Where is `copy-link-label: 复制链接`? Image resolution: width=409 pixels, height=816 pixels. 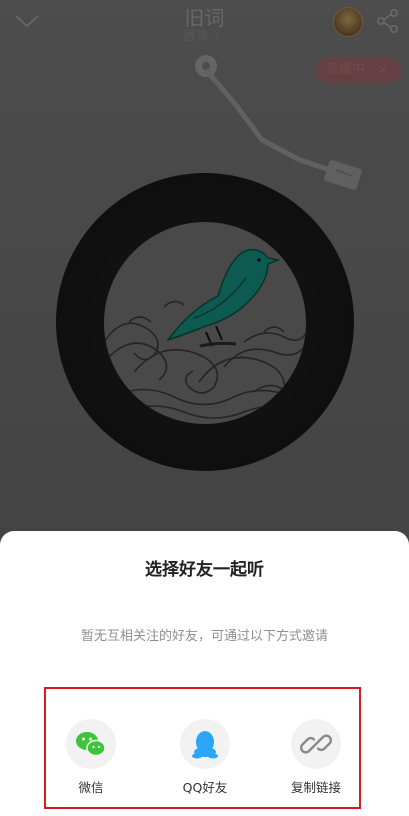 copy-link-label: 复制链接 is located at coordinates (315, 787).